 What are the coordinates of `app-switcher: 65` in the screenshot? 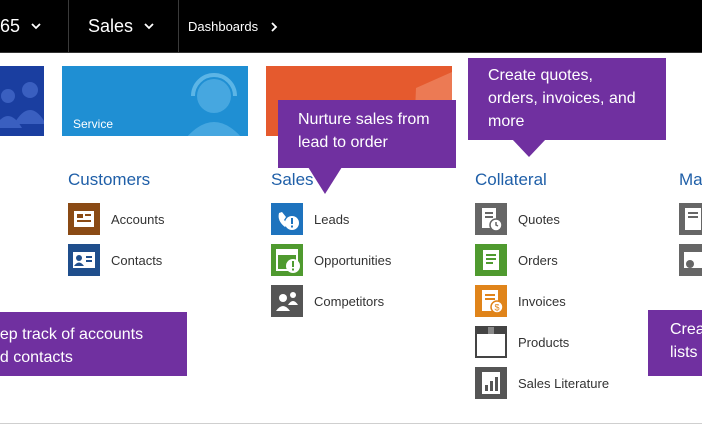 It's located at (21, 26).